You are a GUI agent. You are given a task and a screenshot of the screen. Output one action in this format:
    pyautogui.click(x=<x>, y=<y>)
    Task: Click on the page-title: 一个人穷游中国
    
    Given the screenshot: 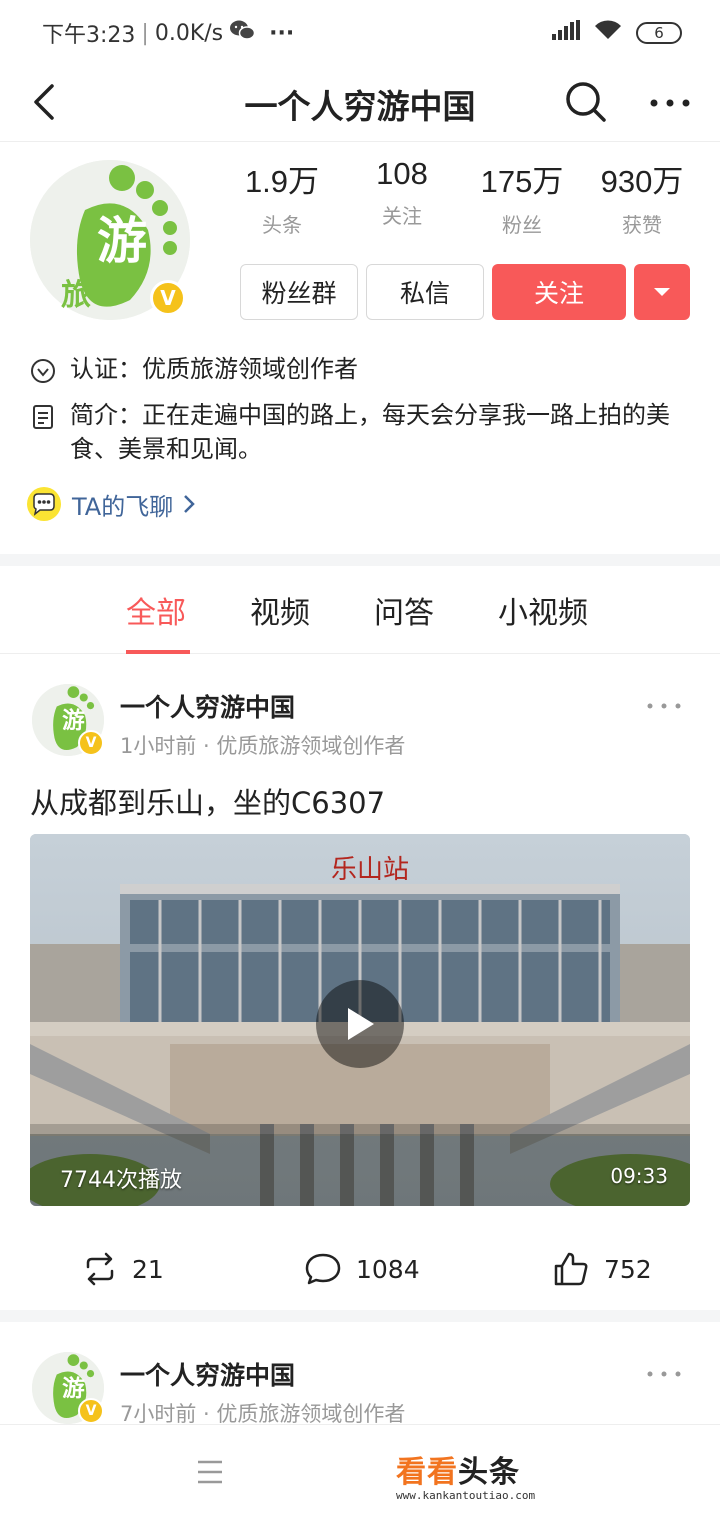 What is the action you would take?
    pyautogui.click(x=360, y=106)
    